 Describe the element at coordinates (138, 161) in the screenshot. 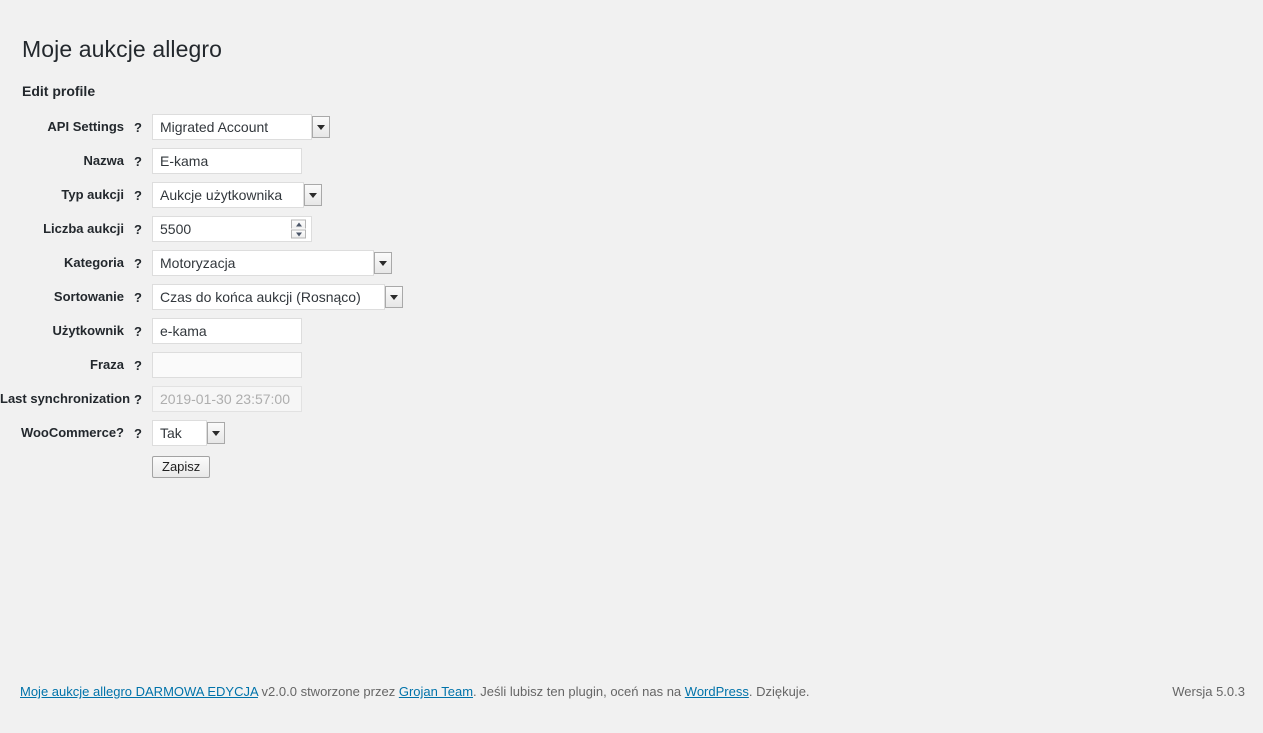

I see `help-icon-nazwa: ?` at that location.